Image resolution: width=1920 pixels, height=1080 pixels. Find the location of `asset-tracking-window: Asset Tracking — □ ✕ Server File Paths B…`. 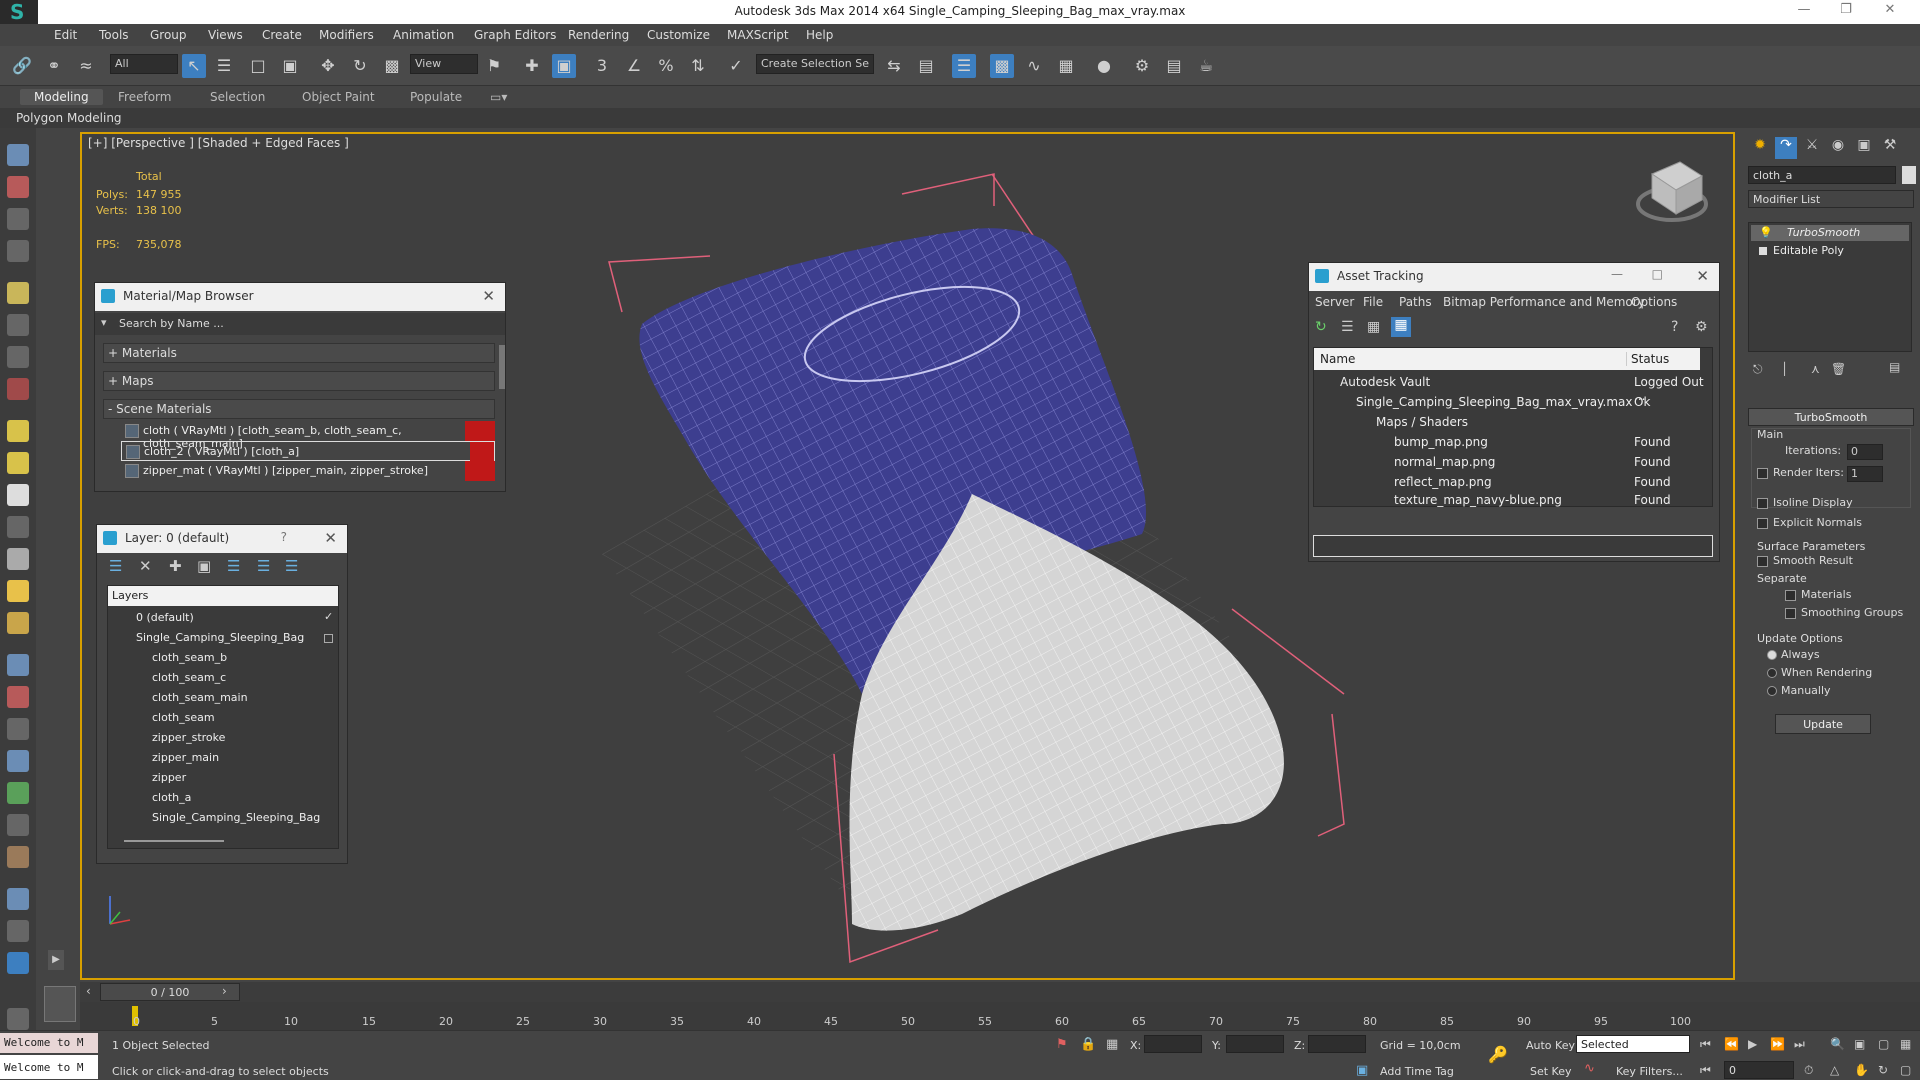

asset-tracking-window: Asset Tracking — □ ✕ Server File Paths B… is located at coordinates (1514, 412).